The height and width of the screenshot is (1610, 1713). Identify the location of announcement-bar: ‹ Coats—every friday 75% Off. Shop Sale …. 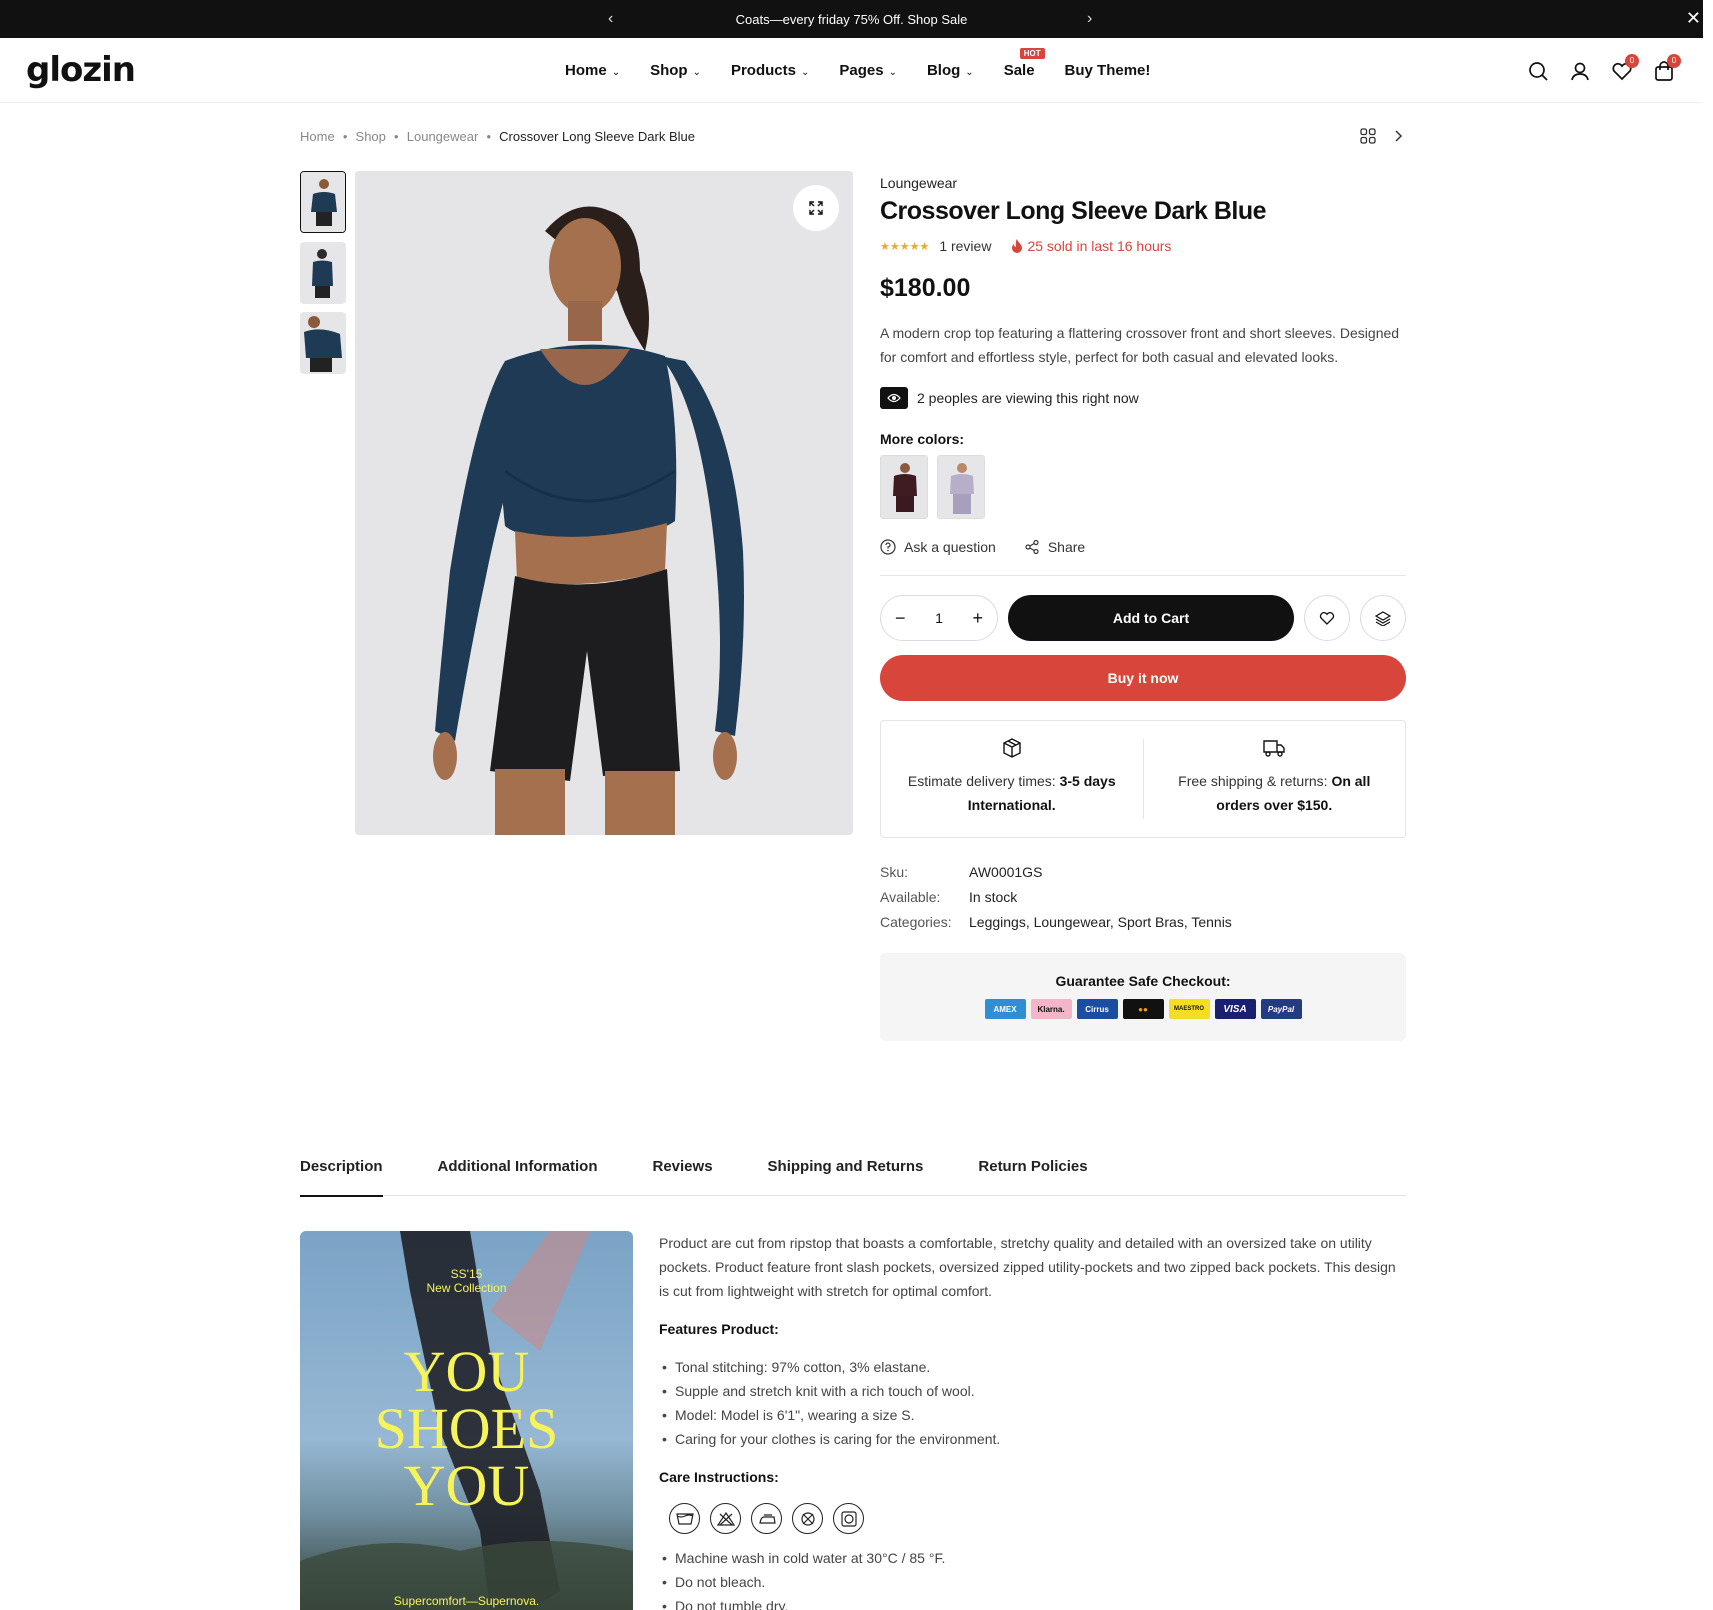
(851, 19).